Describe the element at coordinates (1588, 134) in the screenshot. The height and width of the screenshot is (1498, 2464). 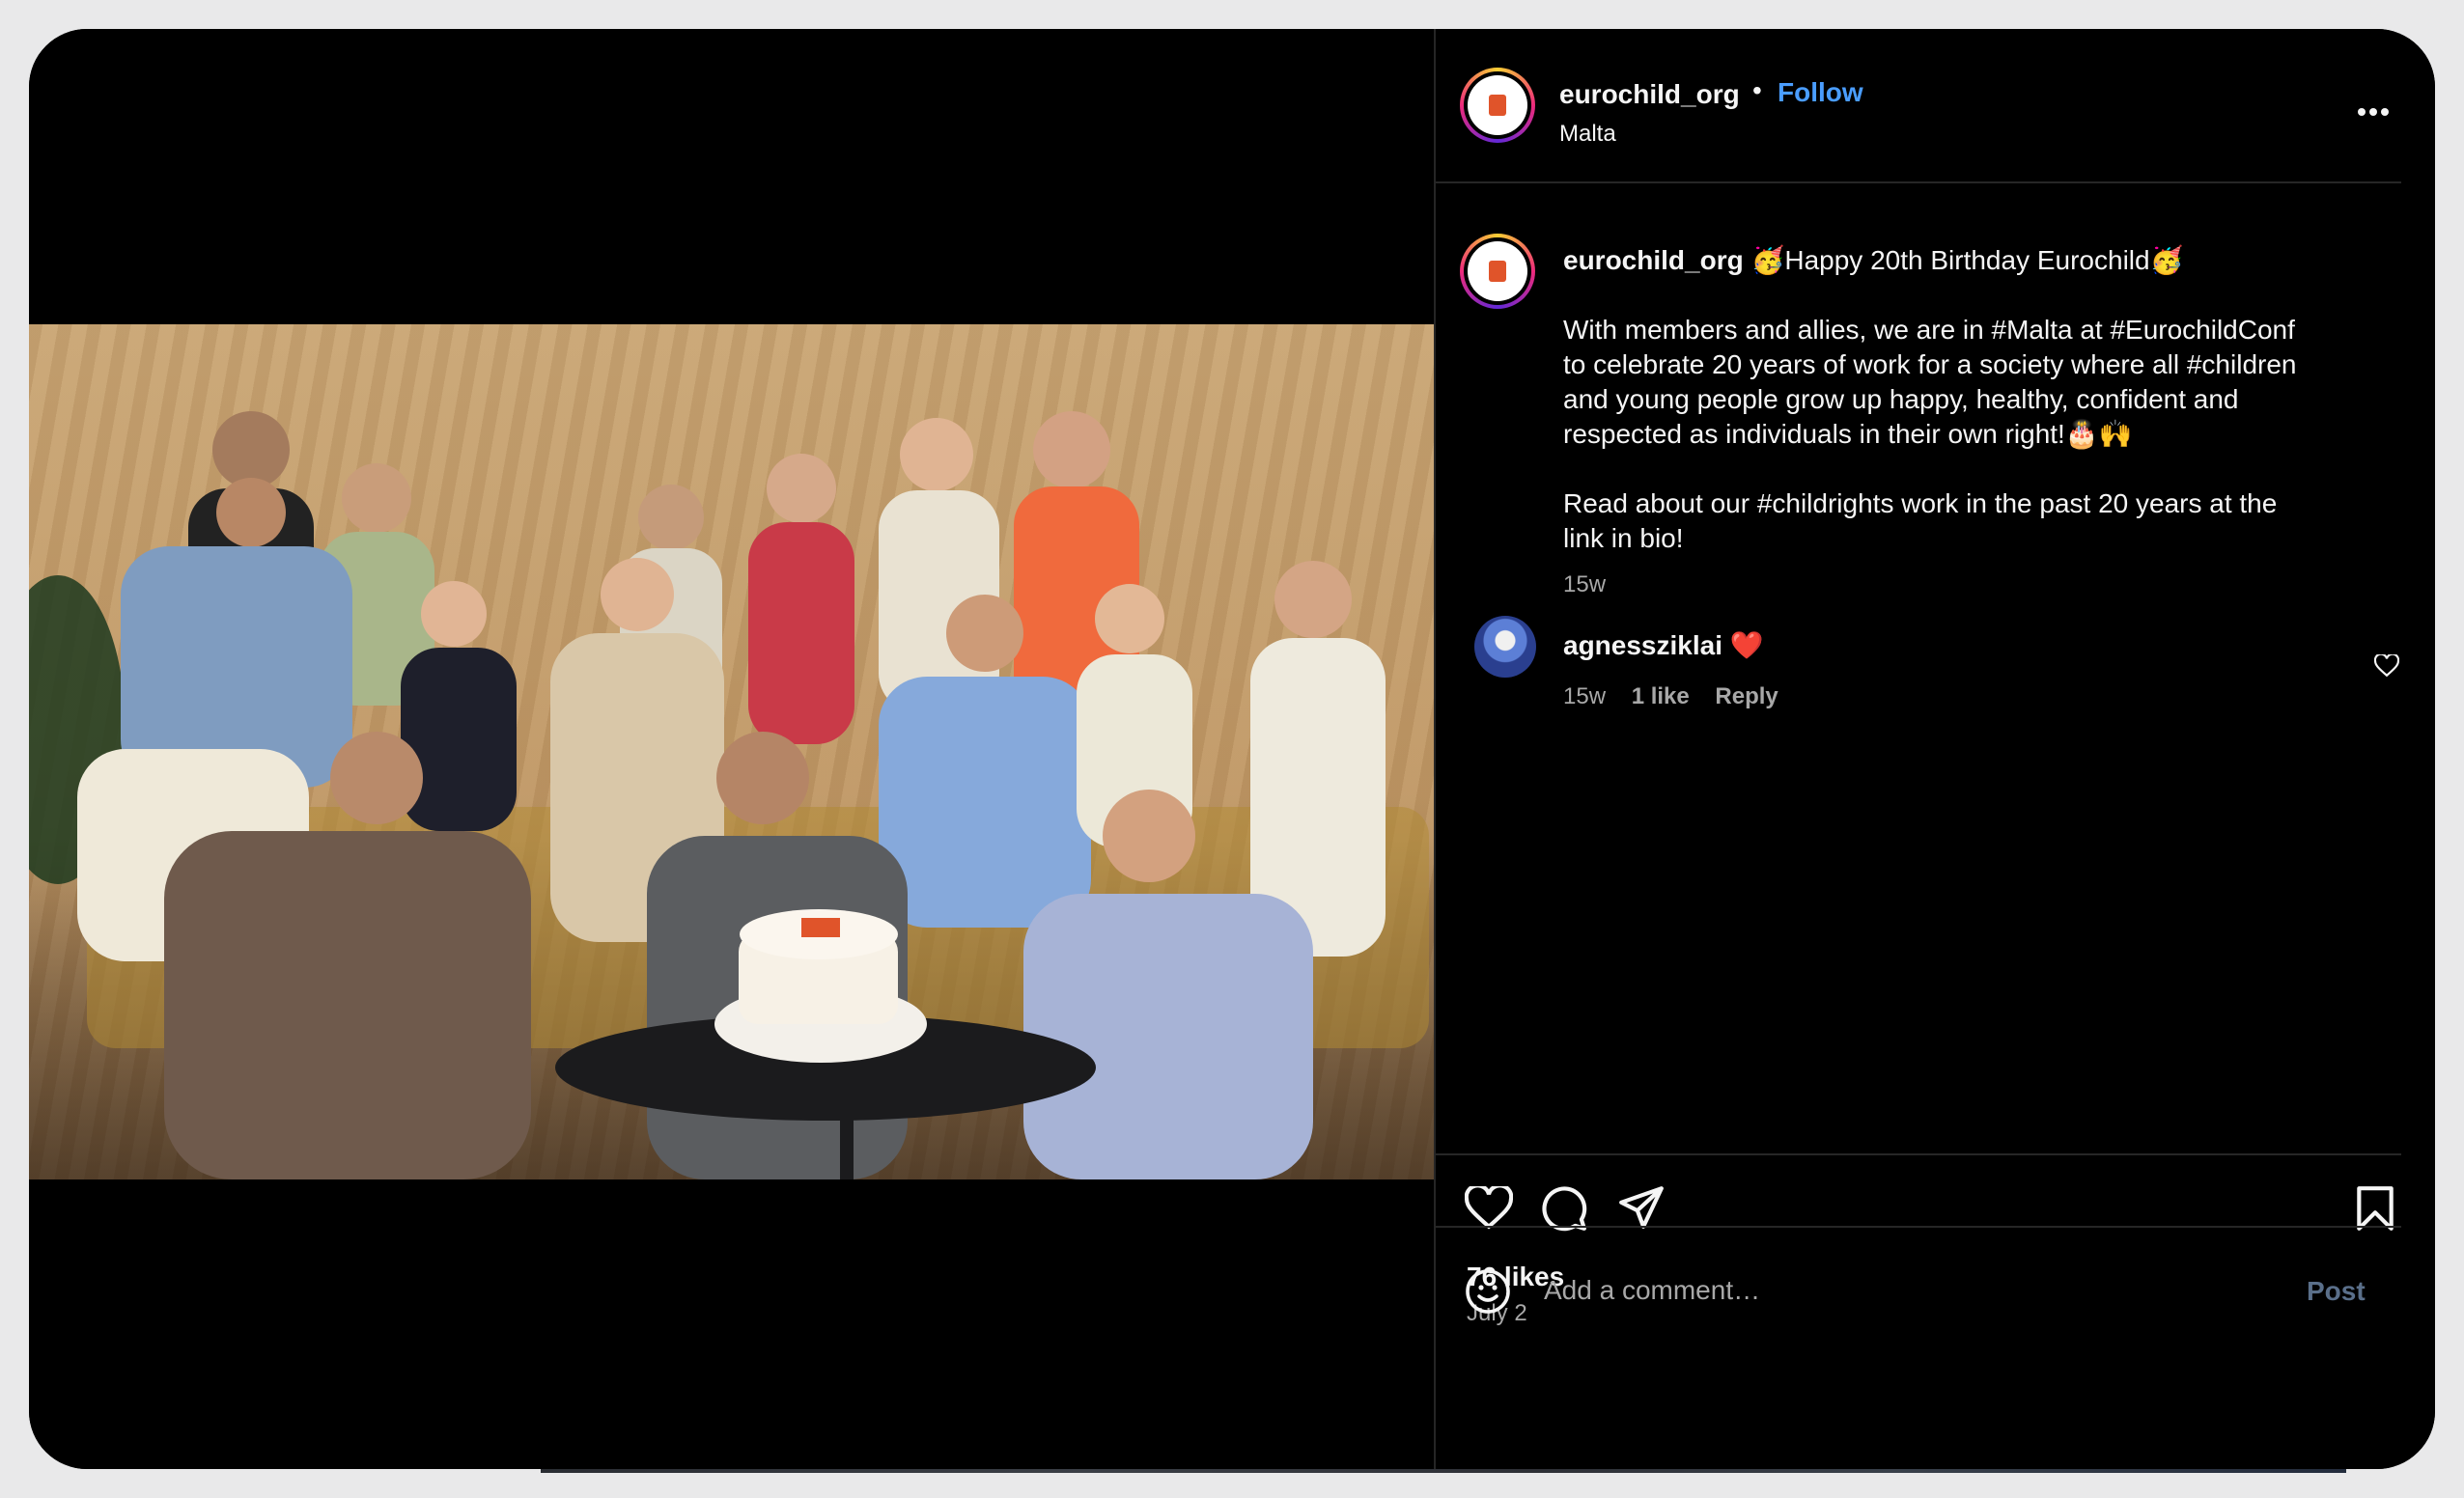
I see `post-location: Malta` at that location.